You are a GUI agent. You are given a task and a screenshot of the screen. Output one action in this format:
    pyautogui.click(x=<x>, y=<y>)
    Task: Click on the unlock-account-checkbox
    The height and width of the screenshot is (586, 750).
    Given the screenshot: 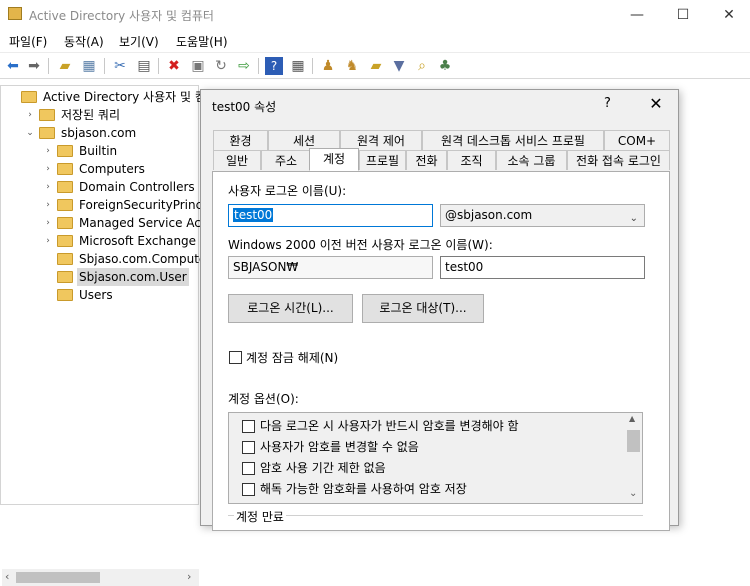 What is the action you would take?
    pyautogui.click(x=235, y=357)
    